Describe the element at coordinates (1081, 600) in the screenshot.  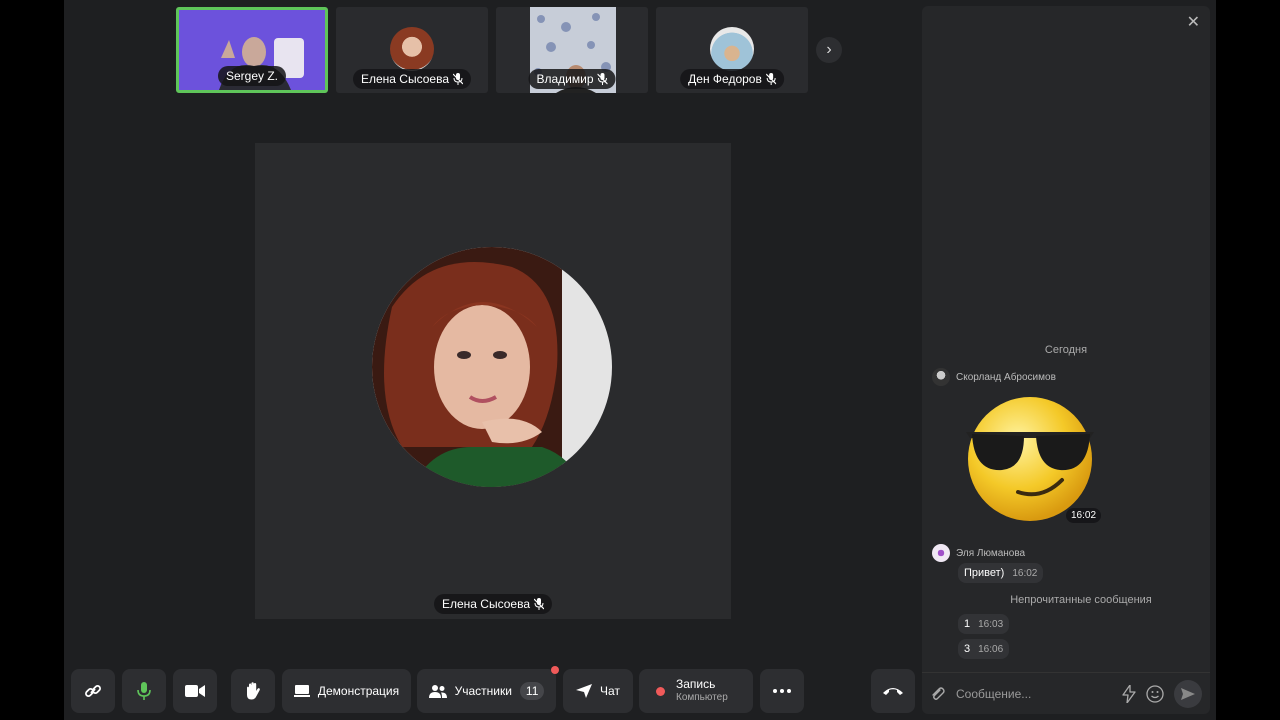
I see `unread-separator: Непрочитанные сообщения` at that location.